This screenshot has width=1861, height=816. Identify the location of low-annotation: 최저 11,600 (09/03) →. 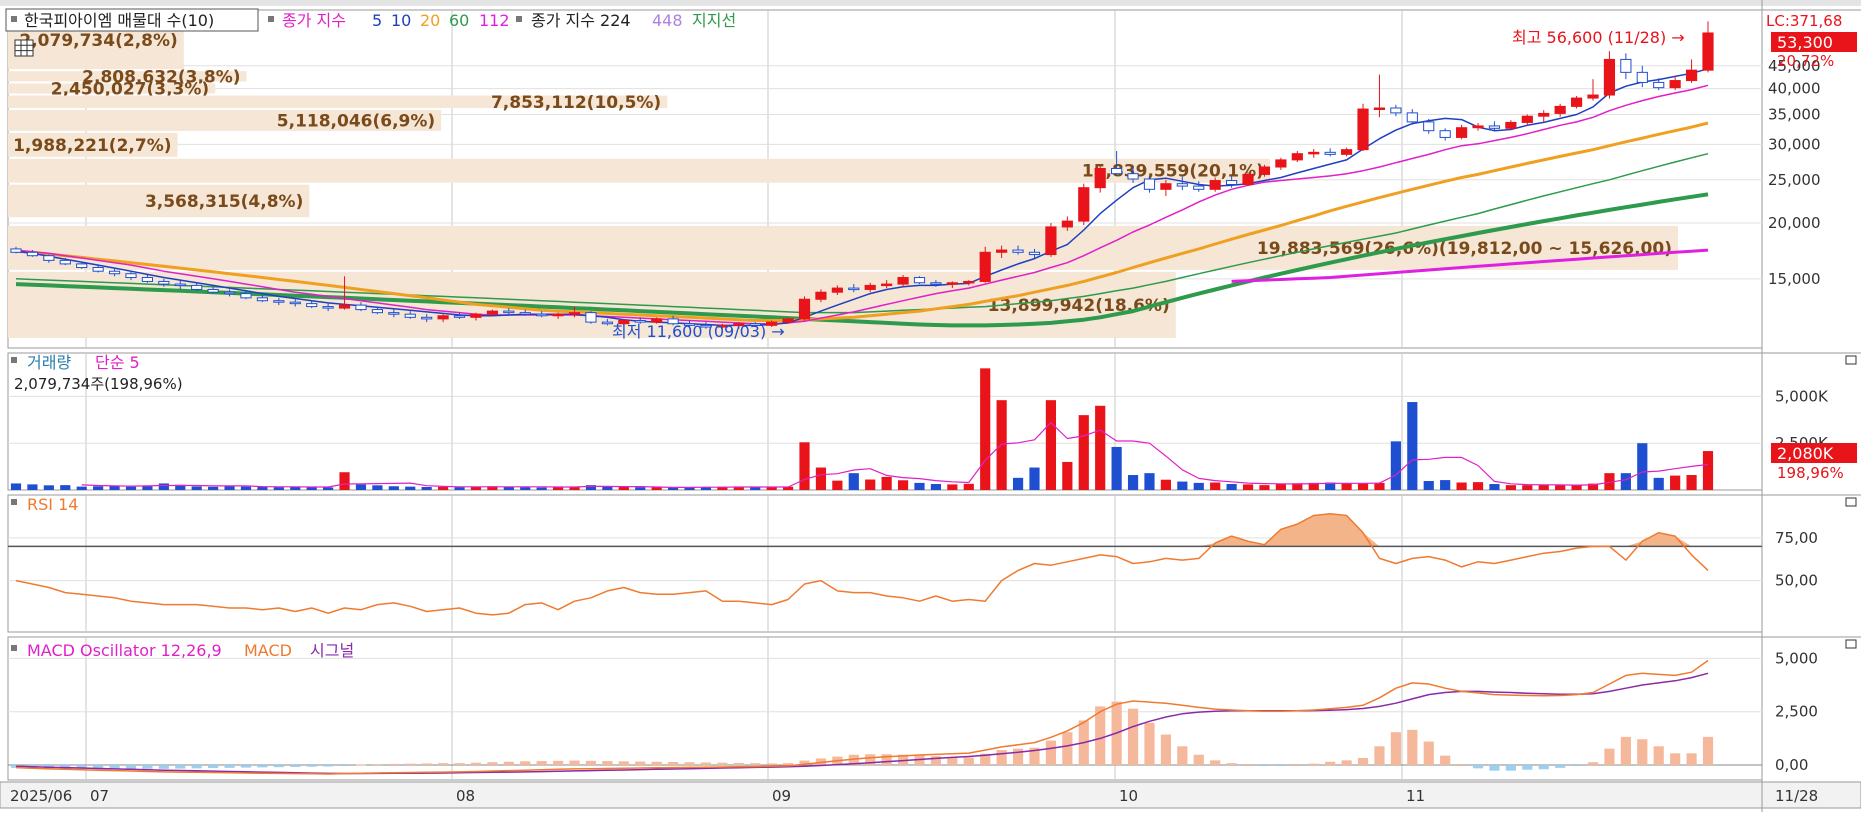
(698, 331).